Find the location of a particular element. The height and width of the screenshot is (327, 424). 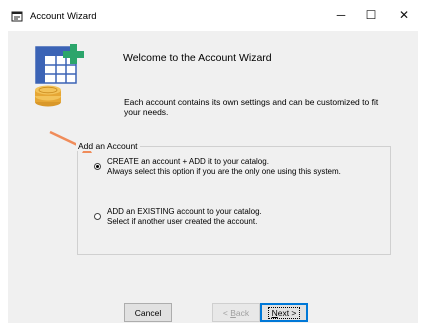

title-bar: Account Wizard ─ ☐ ✕ is located at coordinates (212, 15).